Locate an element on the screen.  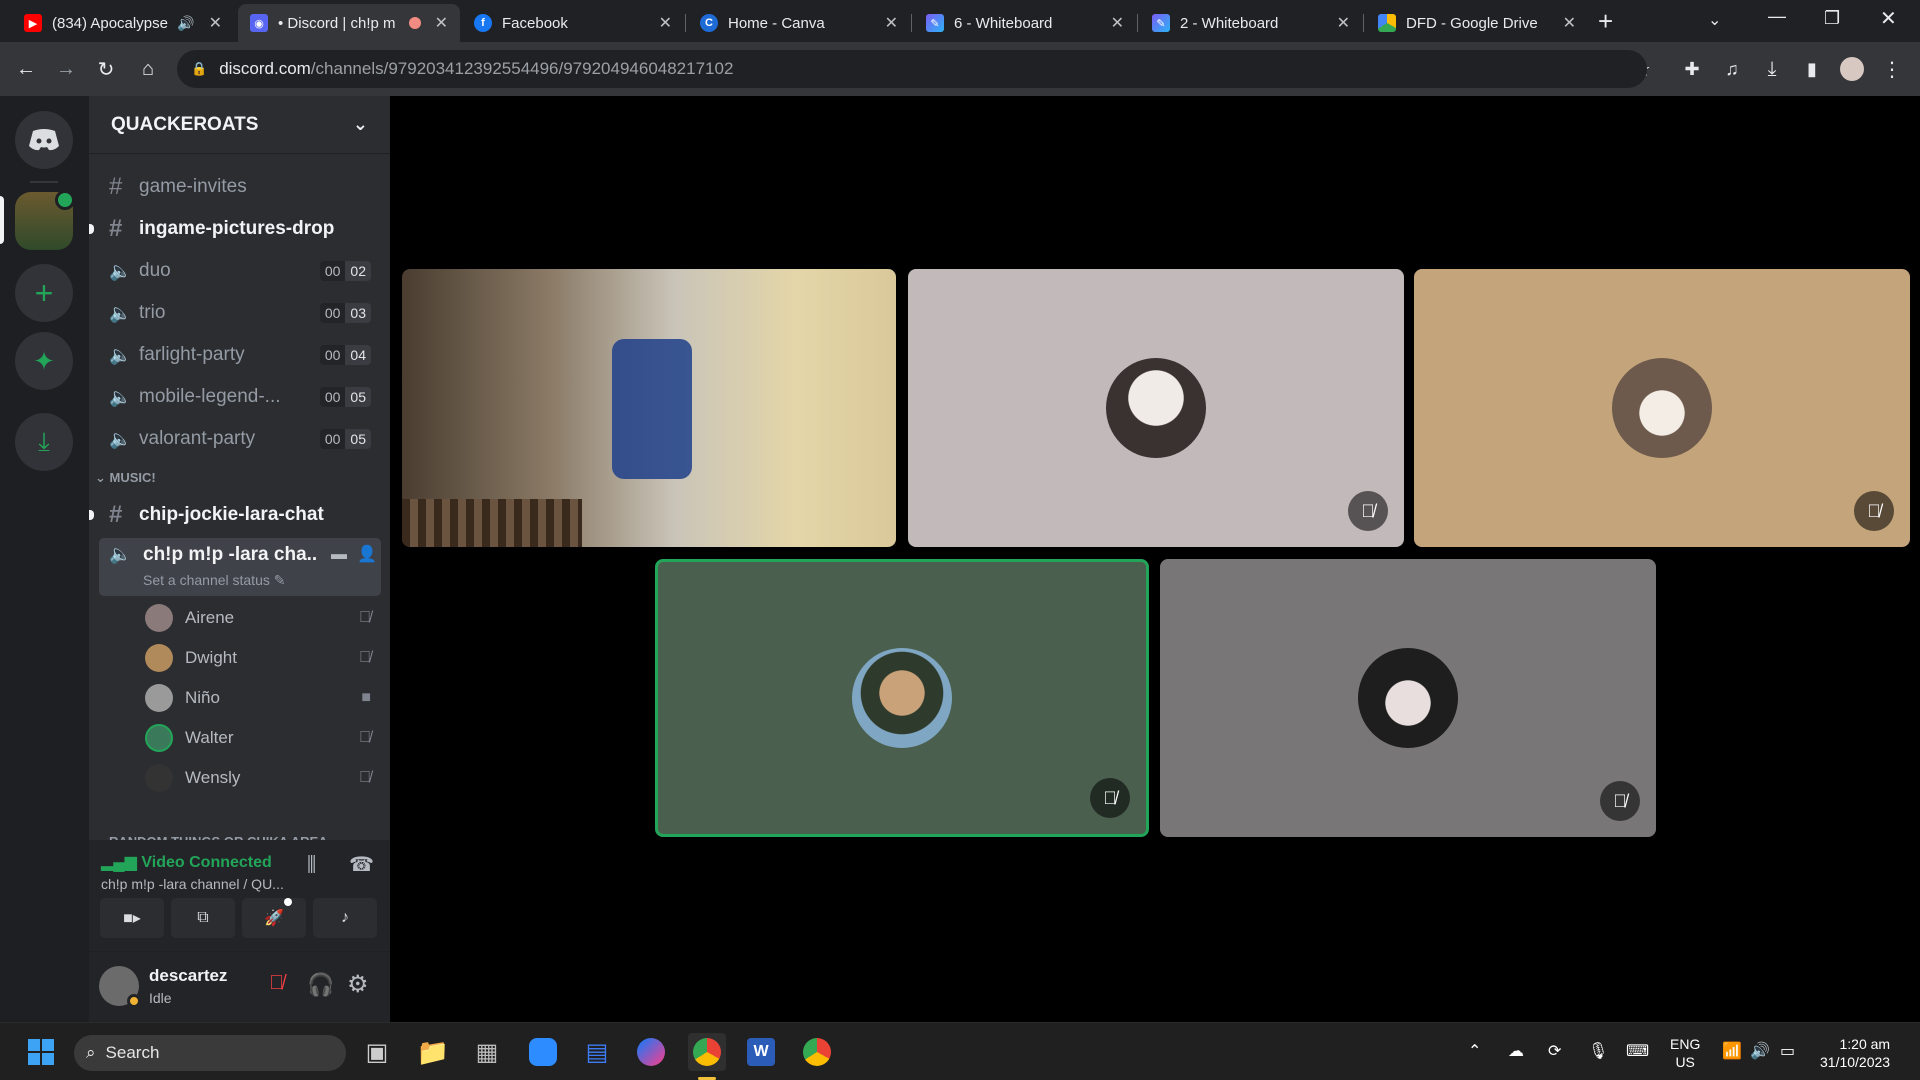
channel-chip-jockie-lara-chat: # chip-jockie-lara-chat is located at coordinates (235, 515).